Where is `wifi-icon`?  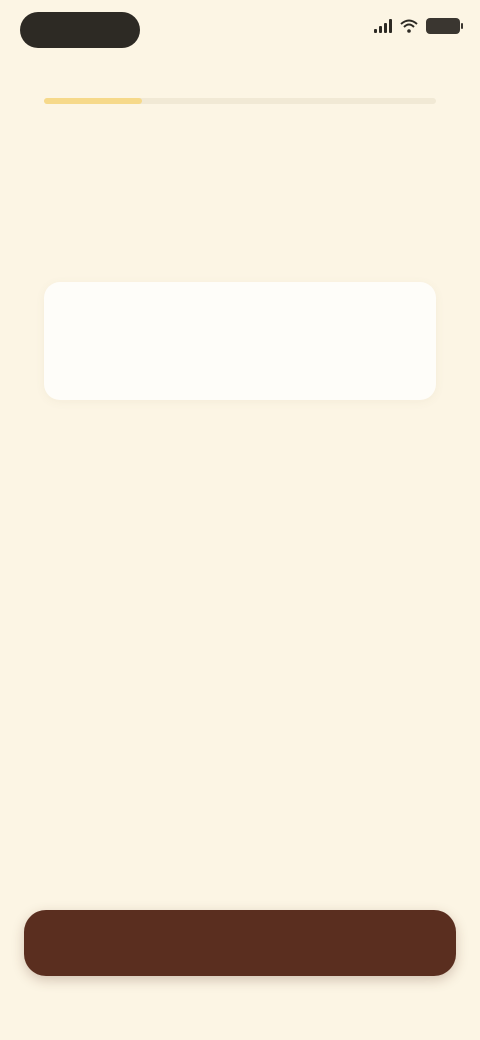
wifi-icon is located at coordinates (409, 26).